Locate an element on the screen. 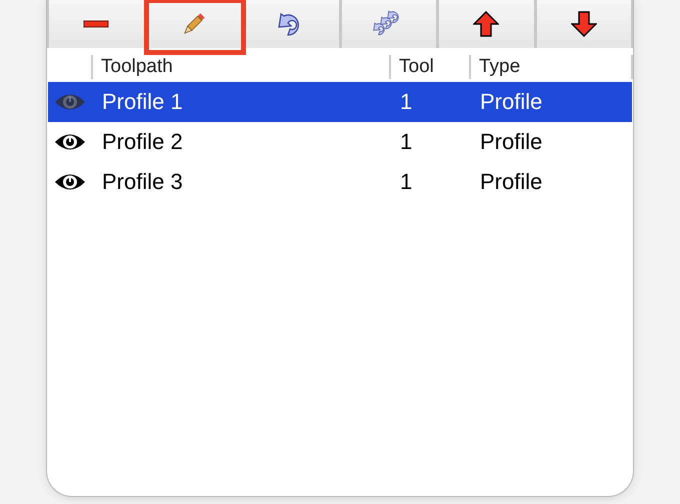  table-cell-text: Profile 3 is located at coordinates (142, 182).